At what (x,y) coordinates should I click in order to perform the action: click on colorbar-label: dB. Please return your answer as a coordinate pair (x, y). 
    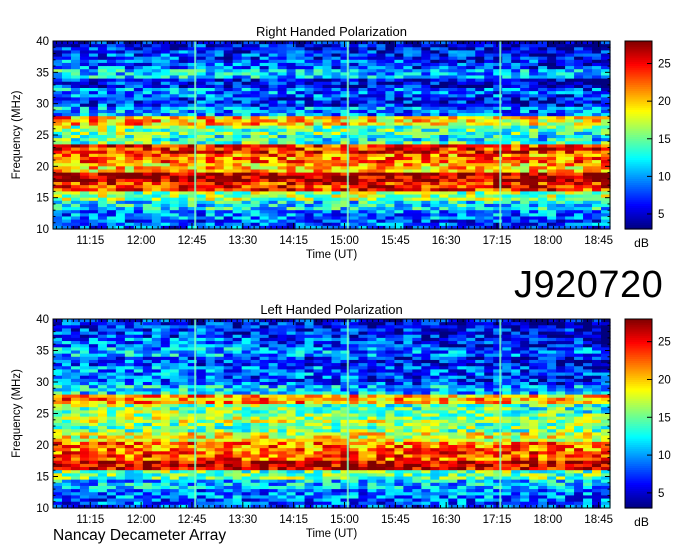
    Looking at the image, I should click on (641, 243).